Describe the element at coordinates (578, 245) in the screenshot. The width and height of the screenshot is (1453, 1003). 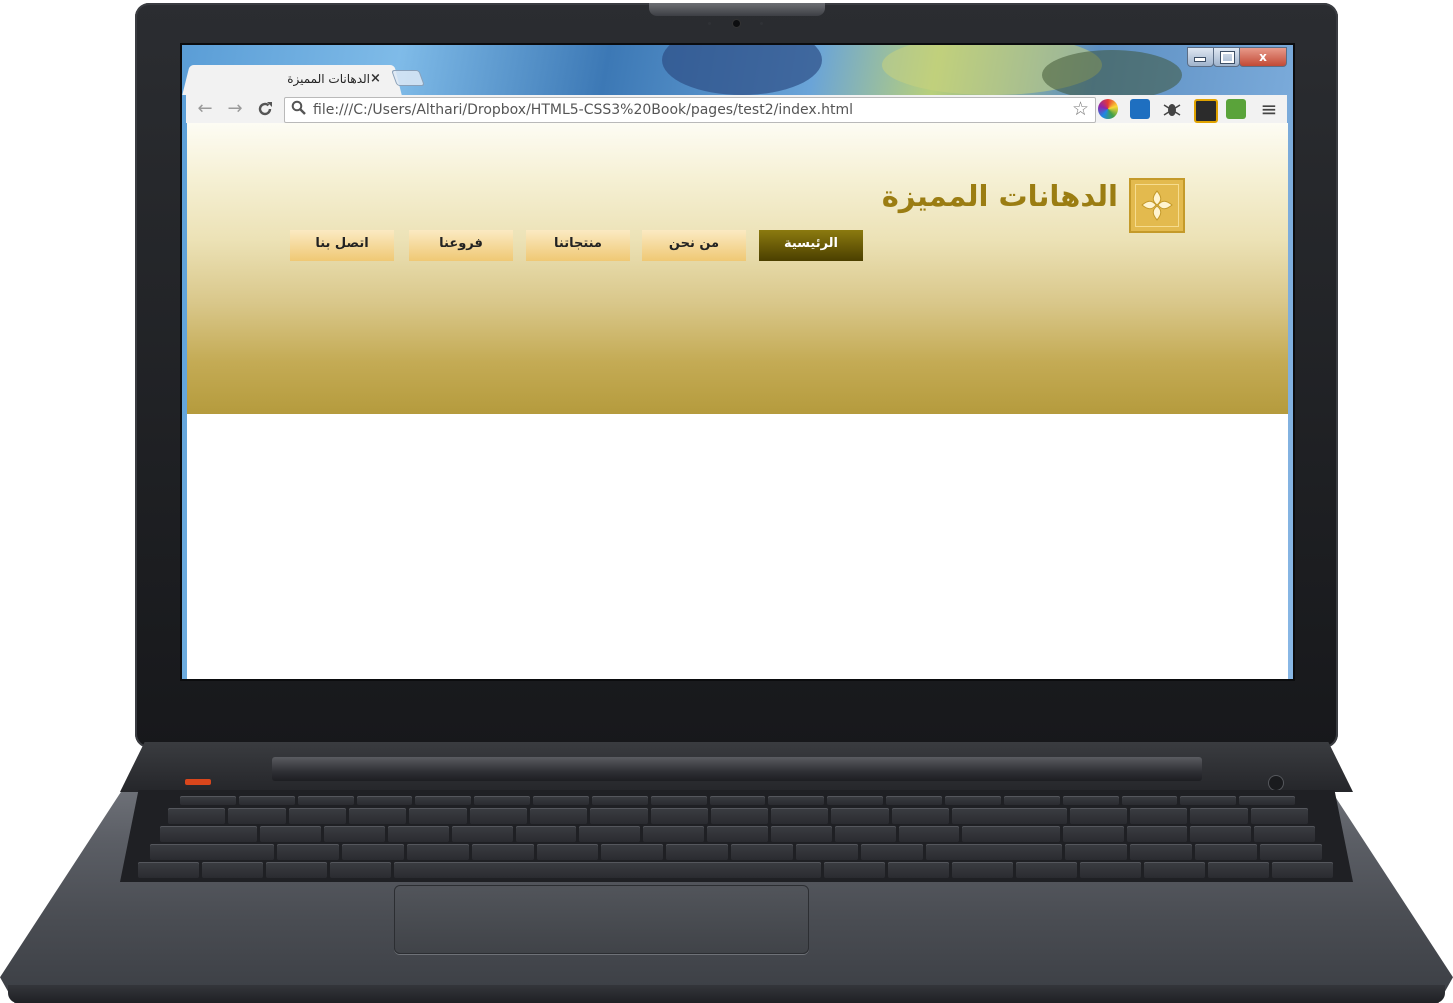
I see `nav-products: منتجاتنا` at that location.